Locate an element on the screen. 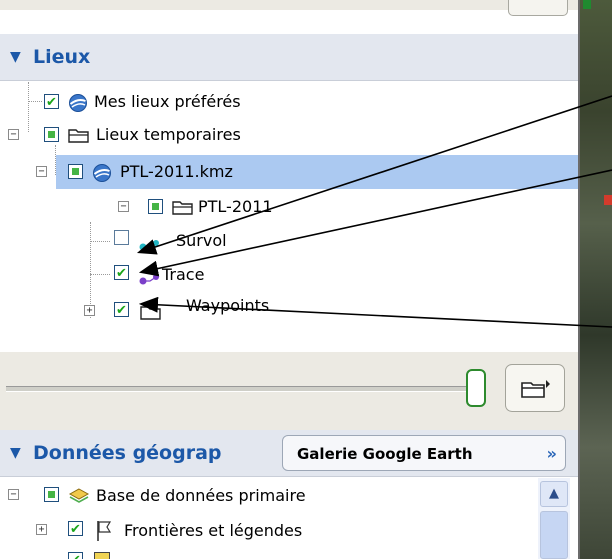  places-title: Lieux is located at coordinates (62, 57).